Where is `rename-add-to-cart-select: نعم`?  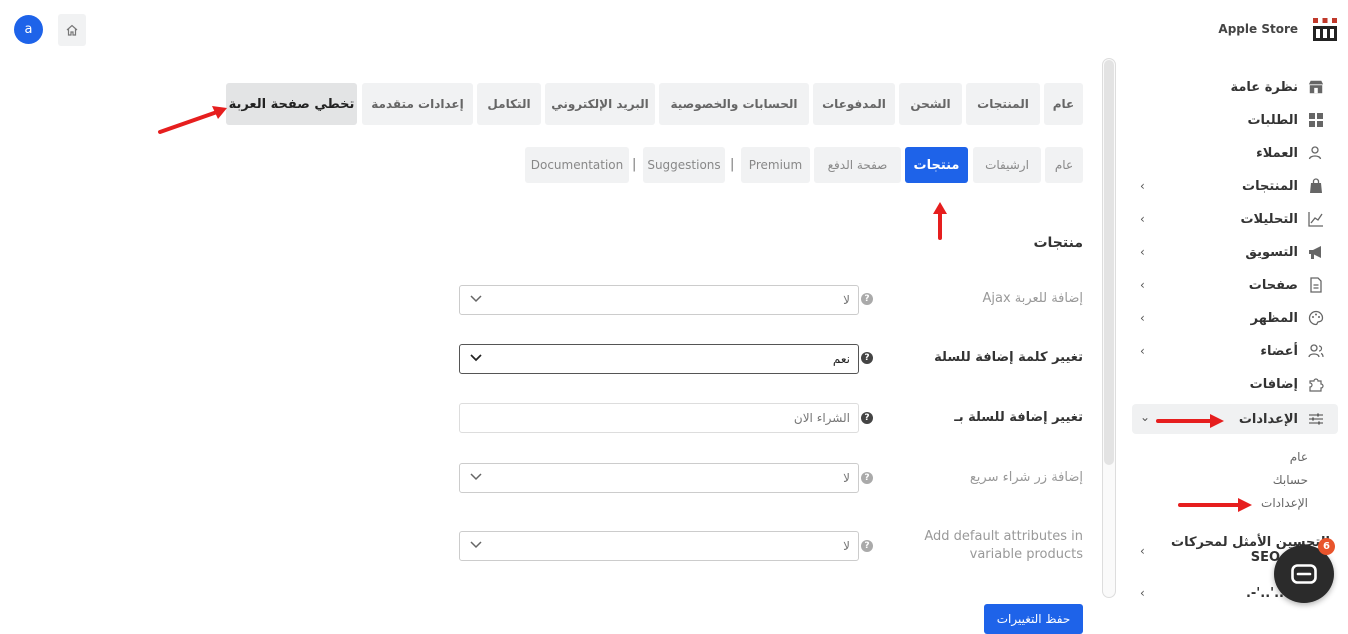
rename-add-to-cart-select: نعم is located at coordinates (659, 359).